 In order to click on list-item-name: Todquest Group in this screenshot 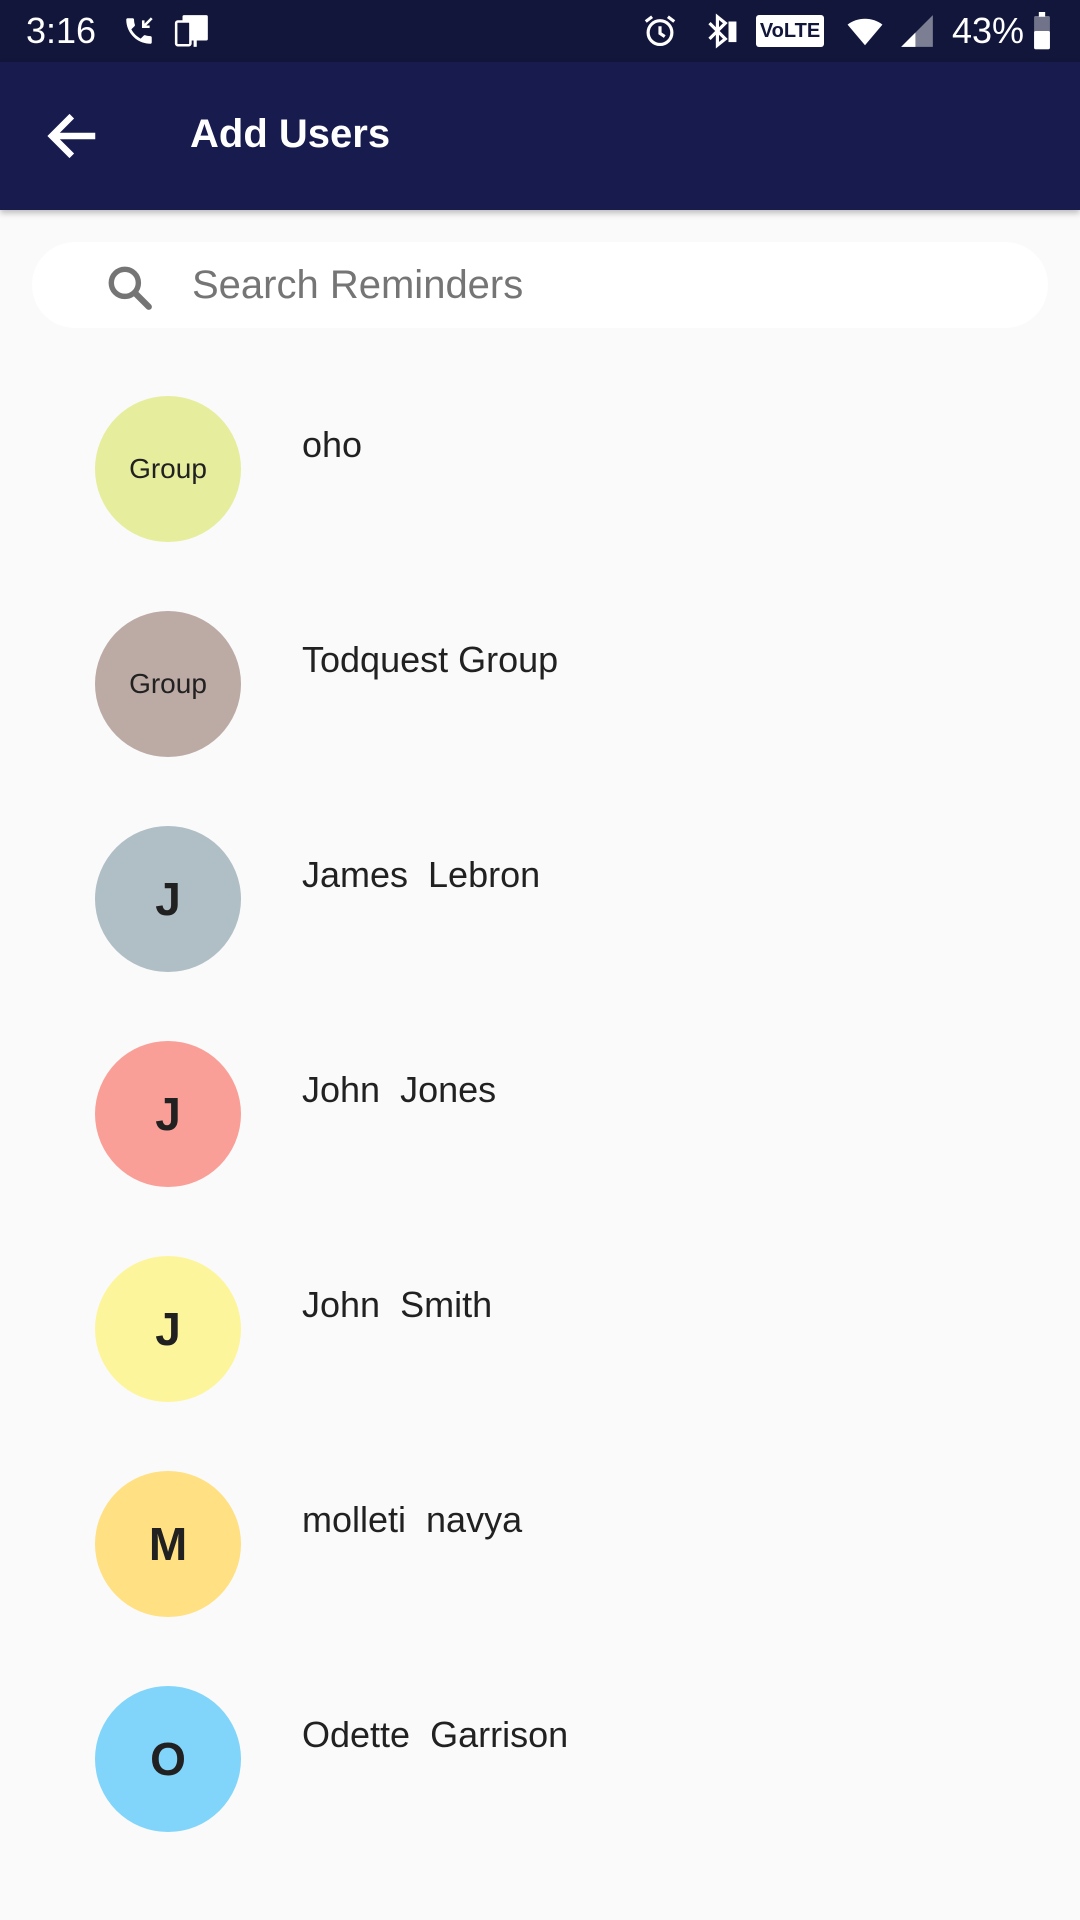, I will do `click(430, 659)`.